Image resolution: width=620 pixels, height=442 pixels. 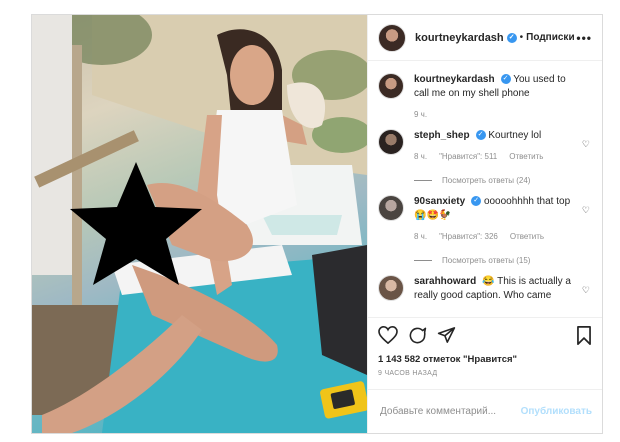 I want to click on caption-time: 9 ч., so click(x=420, y=114).